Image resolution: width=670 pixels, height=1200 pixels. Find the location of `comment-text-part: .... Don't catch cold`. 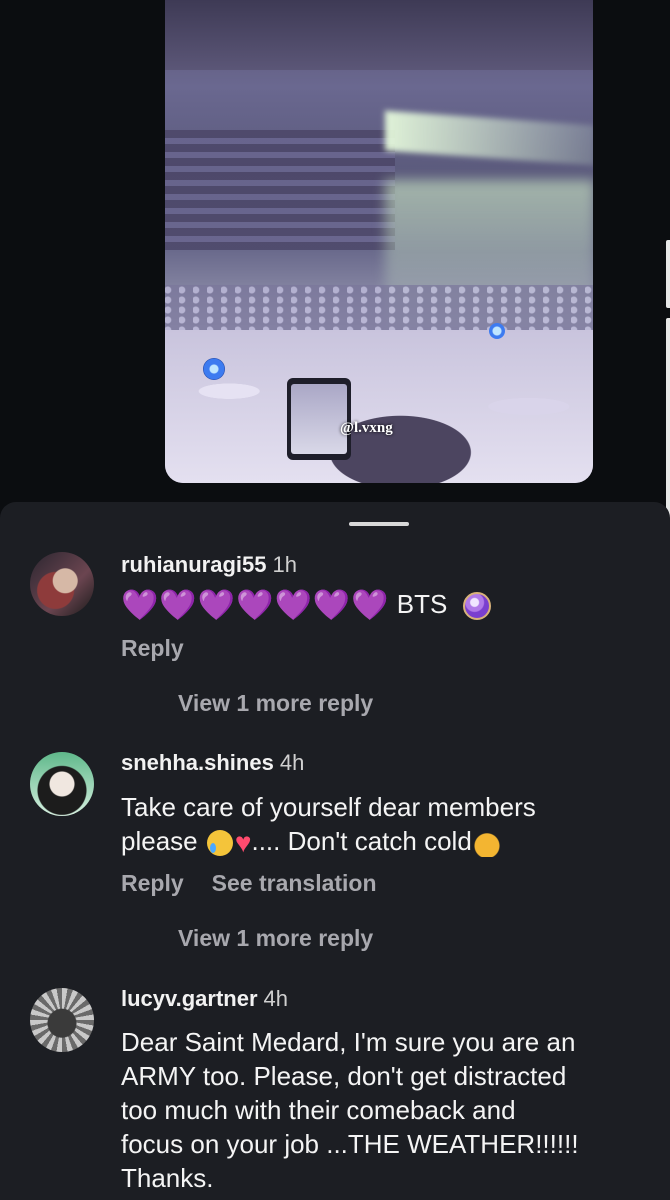

comment-text-part: .... Don't catch cold is located at coordinates (361, 841).